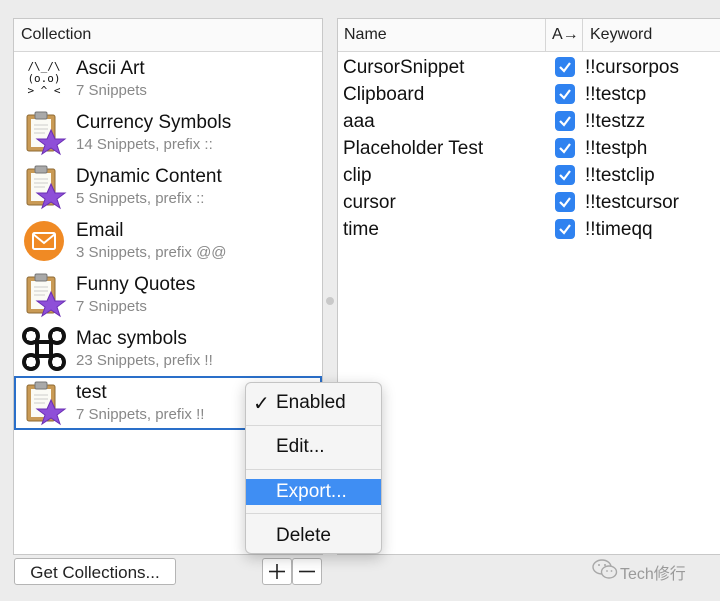 Image resolution: width=720 pixels, height=601 pixels. What do you see at coordinates (91, 392) in the screenshot?
I see `collection-title: test` at bounding box center [91, 392].